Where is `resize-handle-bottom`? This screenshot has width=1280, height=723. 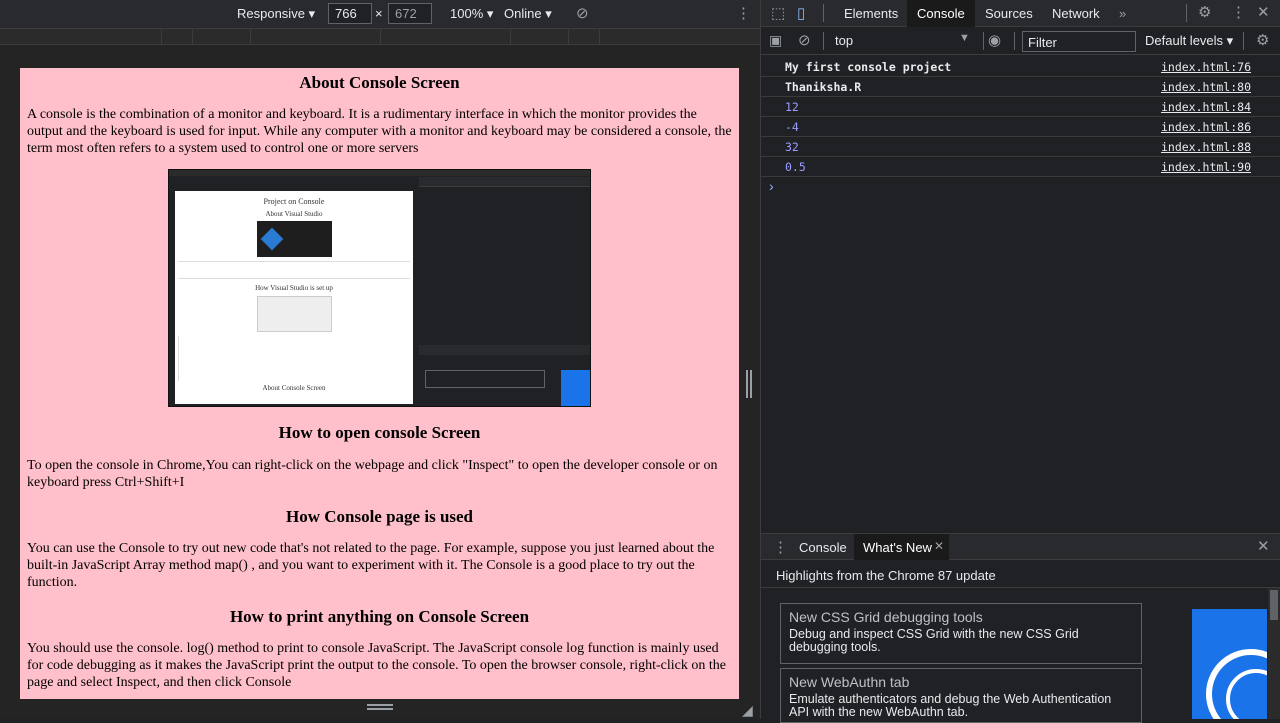 resize-handle-bottom is located at coordinates (380, 707).